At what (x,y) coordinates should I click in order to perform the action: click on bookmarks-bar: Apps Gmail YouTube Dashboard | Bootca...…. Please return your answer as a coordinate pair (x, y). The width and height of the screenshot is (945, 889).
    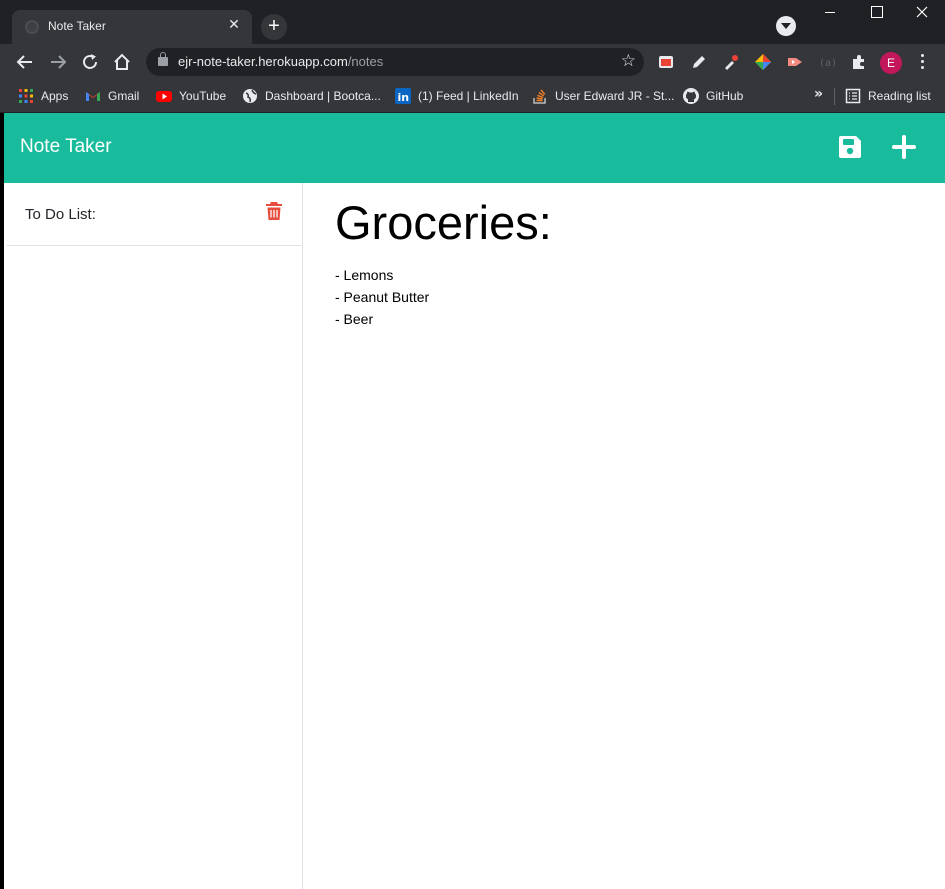
    Looking at the image, I should click on (472, 96).